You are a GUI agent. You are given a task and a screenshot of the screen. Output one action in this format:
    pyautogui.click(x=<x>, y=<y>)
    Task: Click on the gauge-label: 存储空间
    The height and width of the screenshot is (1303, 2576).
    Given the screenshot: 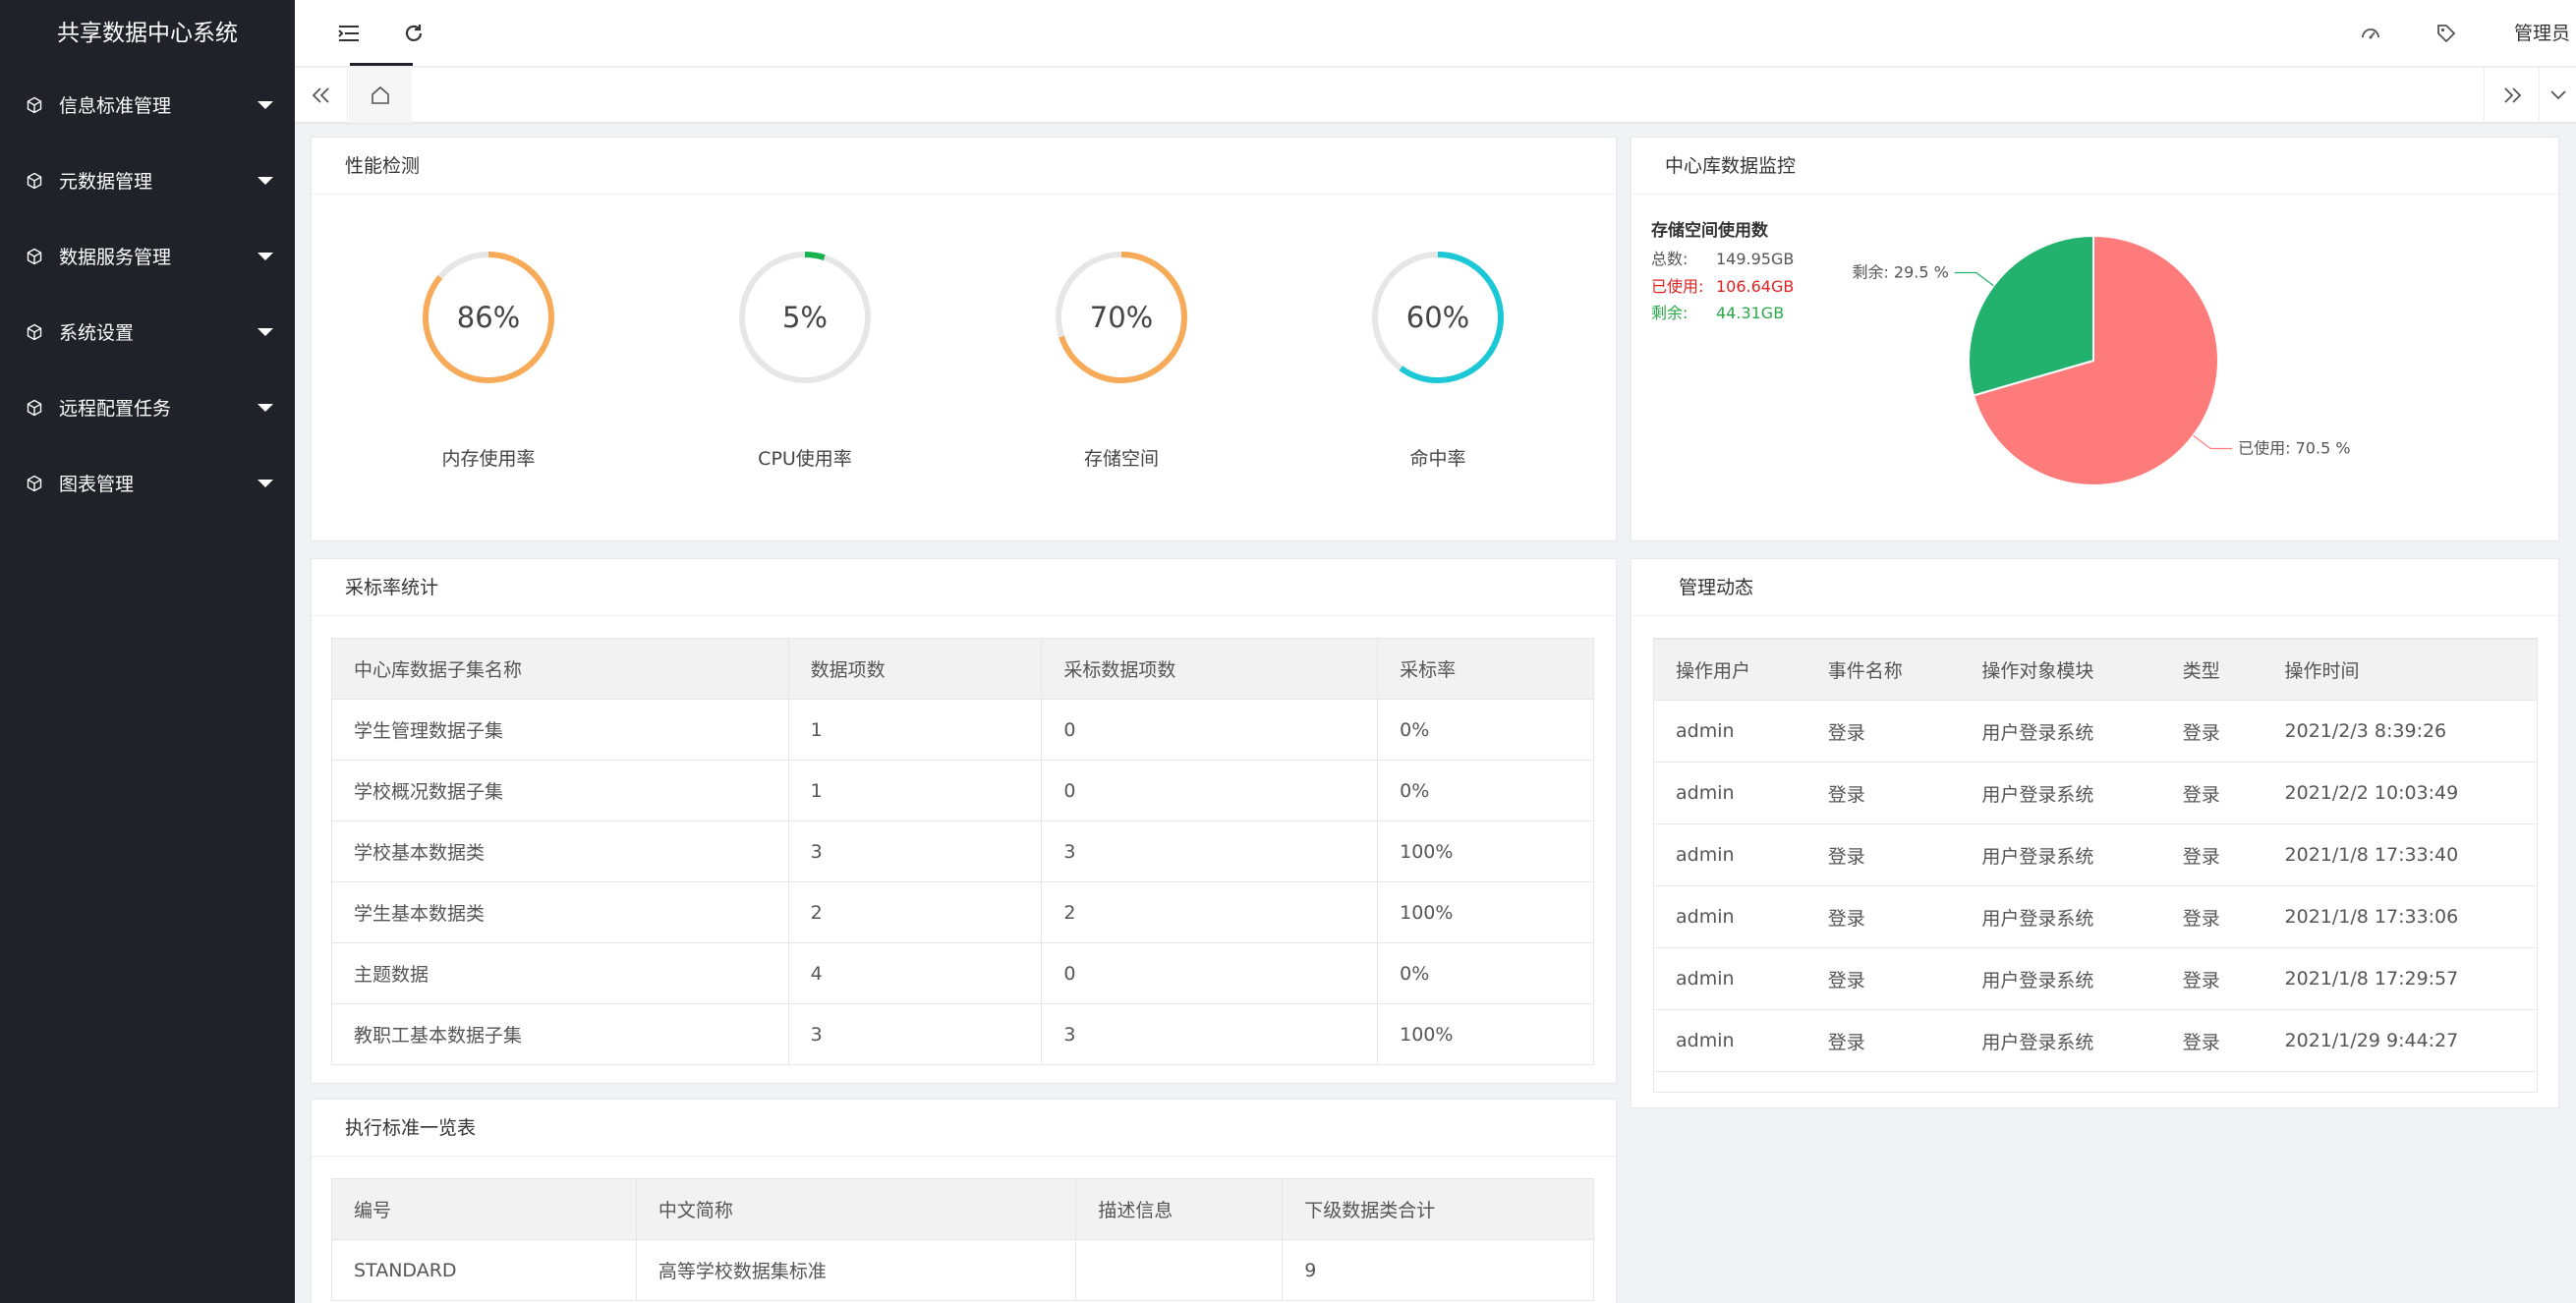 What is the action you would take?
    pyautogui.click(x=1121, y=459)
    